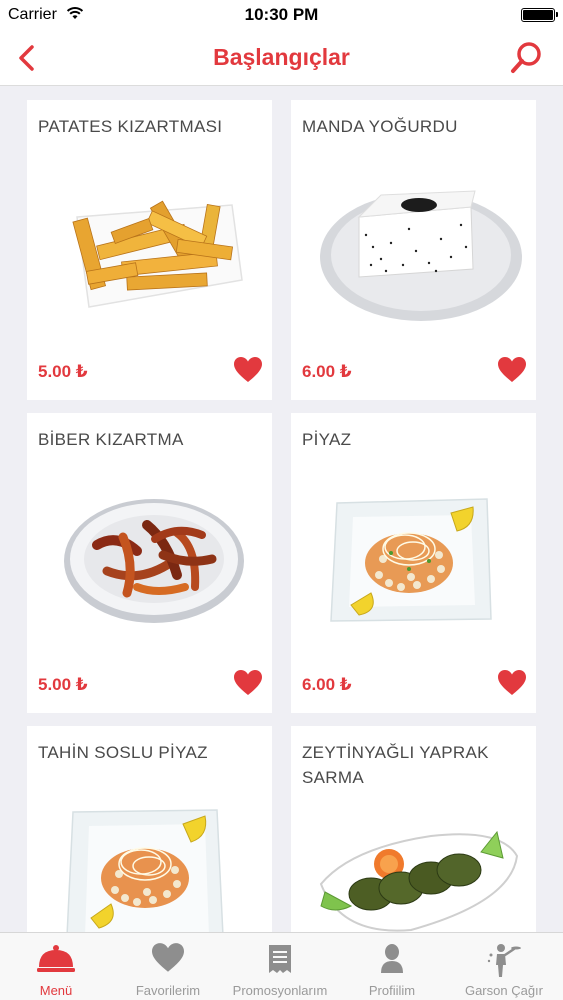 The width and height of the screenshot is (563, 1000). Describe the element at coordinates (539, 15) in the screenshot. I see `battery-icon` at that location.